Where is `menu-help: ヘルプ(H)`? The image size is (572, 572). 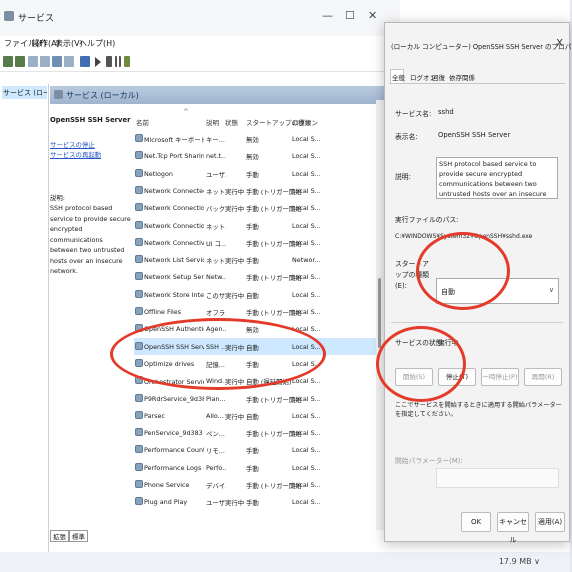
menu-help: ヘルプ(H) is located at coordinates (97, 43).